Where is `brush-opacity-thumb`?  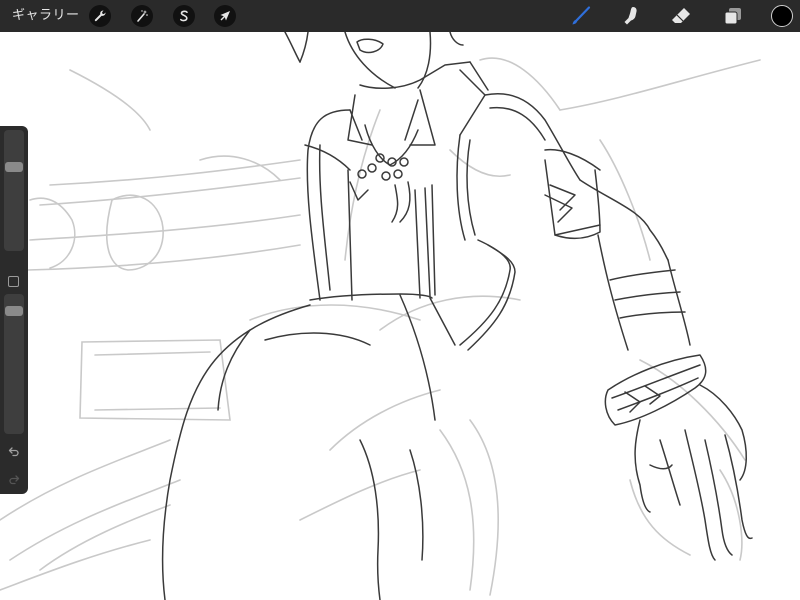
brush-opacity-thumb is located at coordinates (14, 311).